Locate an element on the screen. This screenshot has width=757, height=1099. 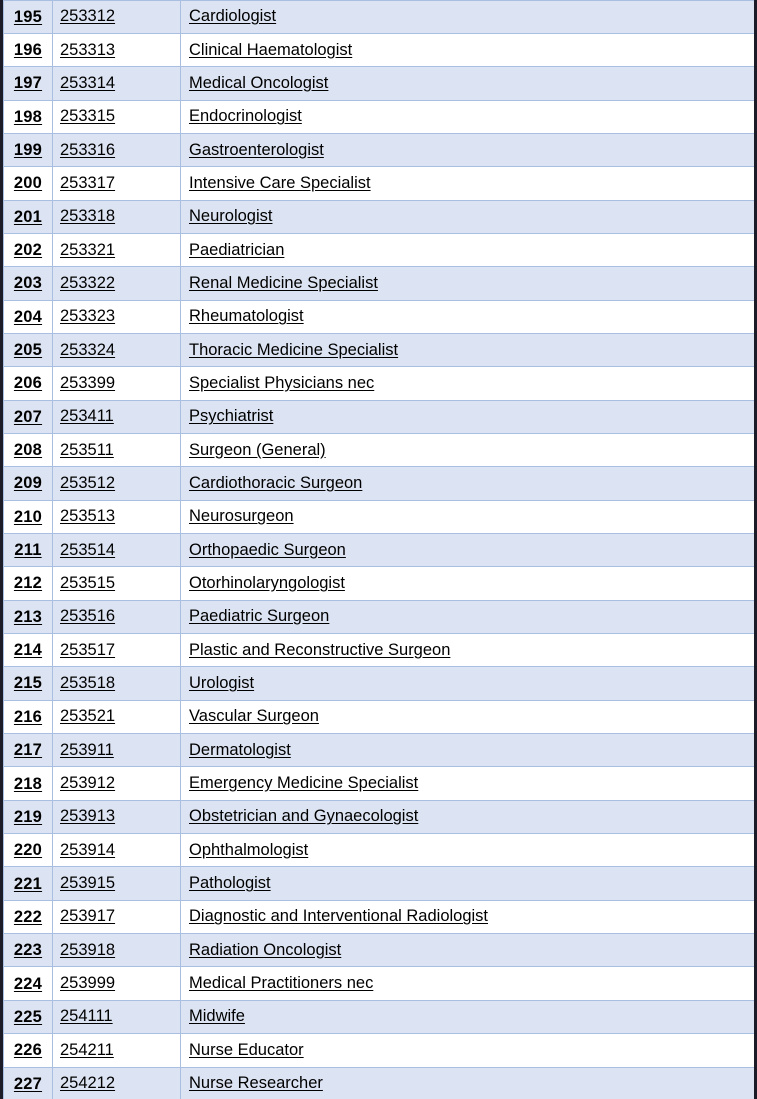
row-index-cell: 206 is located at coordinates (28, 383).